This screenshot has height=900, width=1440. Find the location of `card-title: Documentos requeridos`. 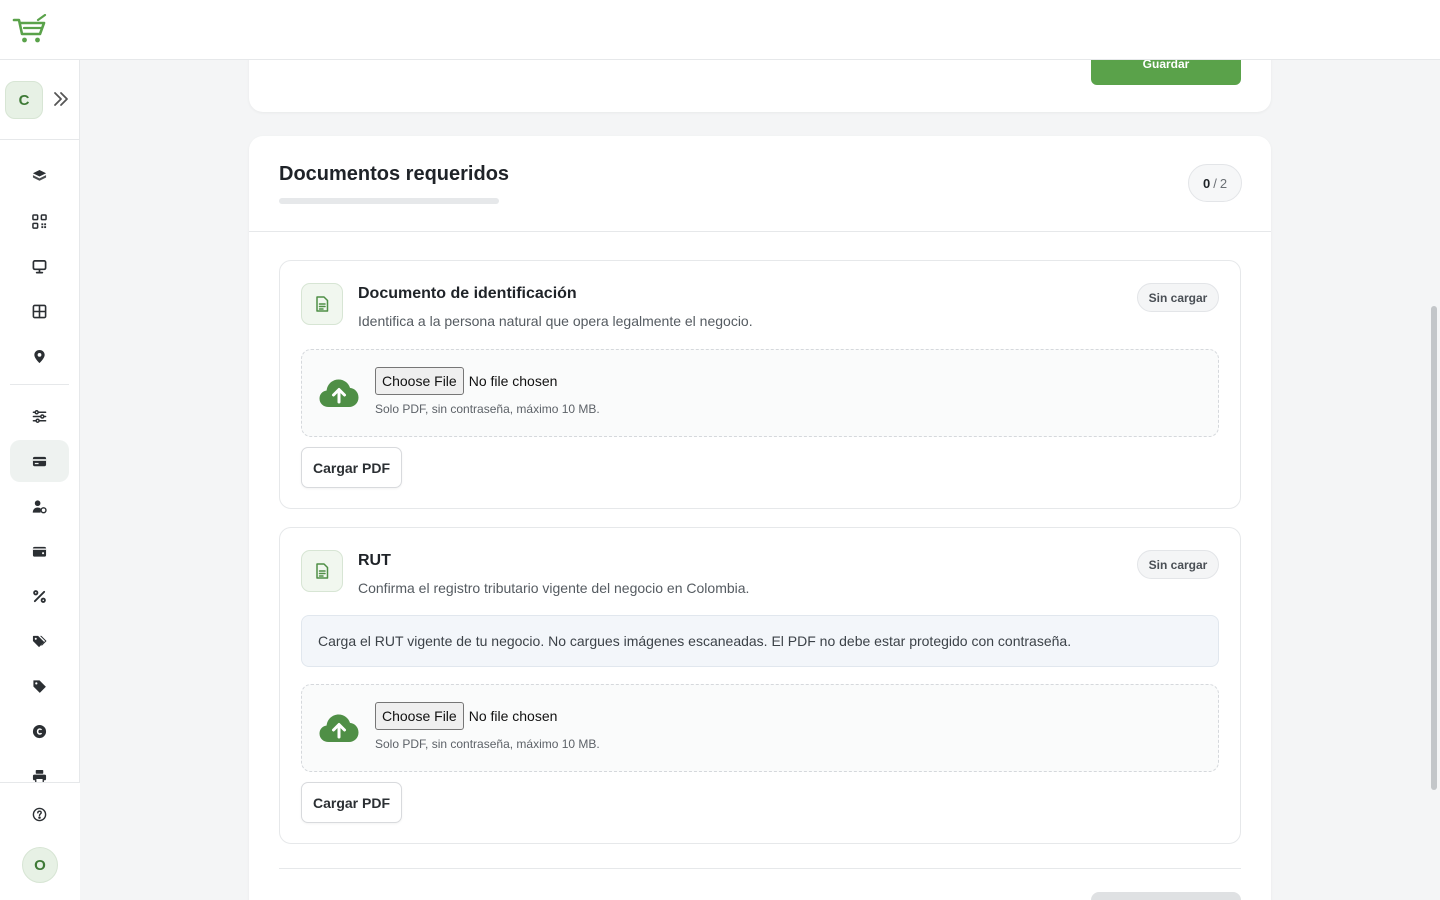

card-title: Documentos requeridos is located at coordinates (394, 174).